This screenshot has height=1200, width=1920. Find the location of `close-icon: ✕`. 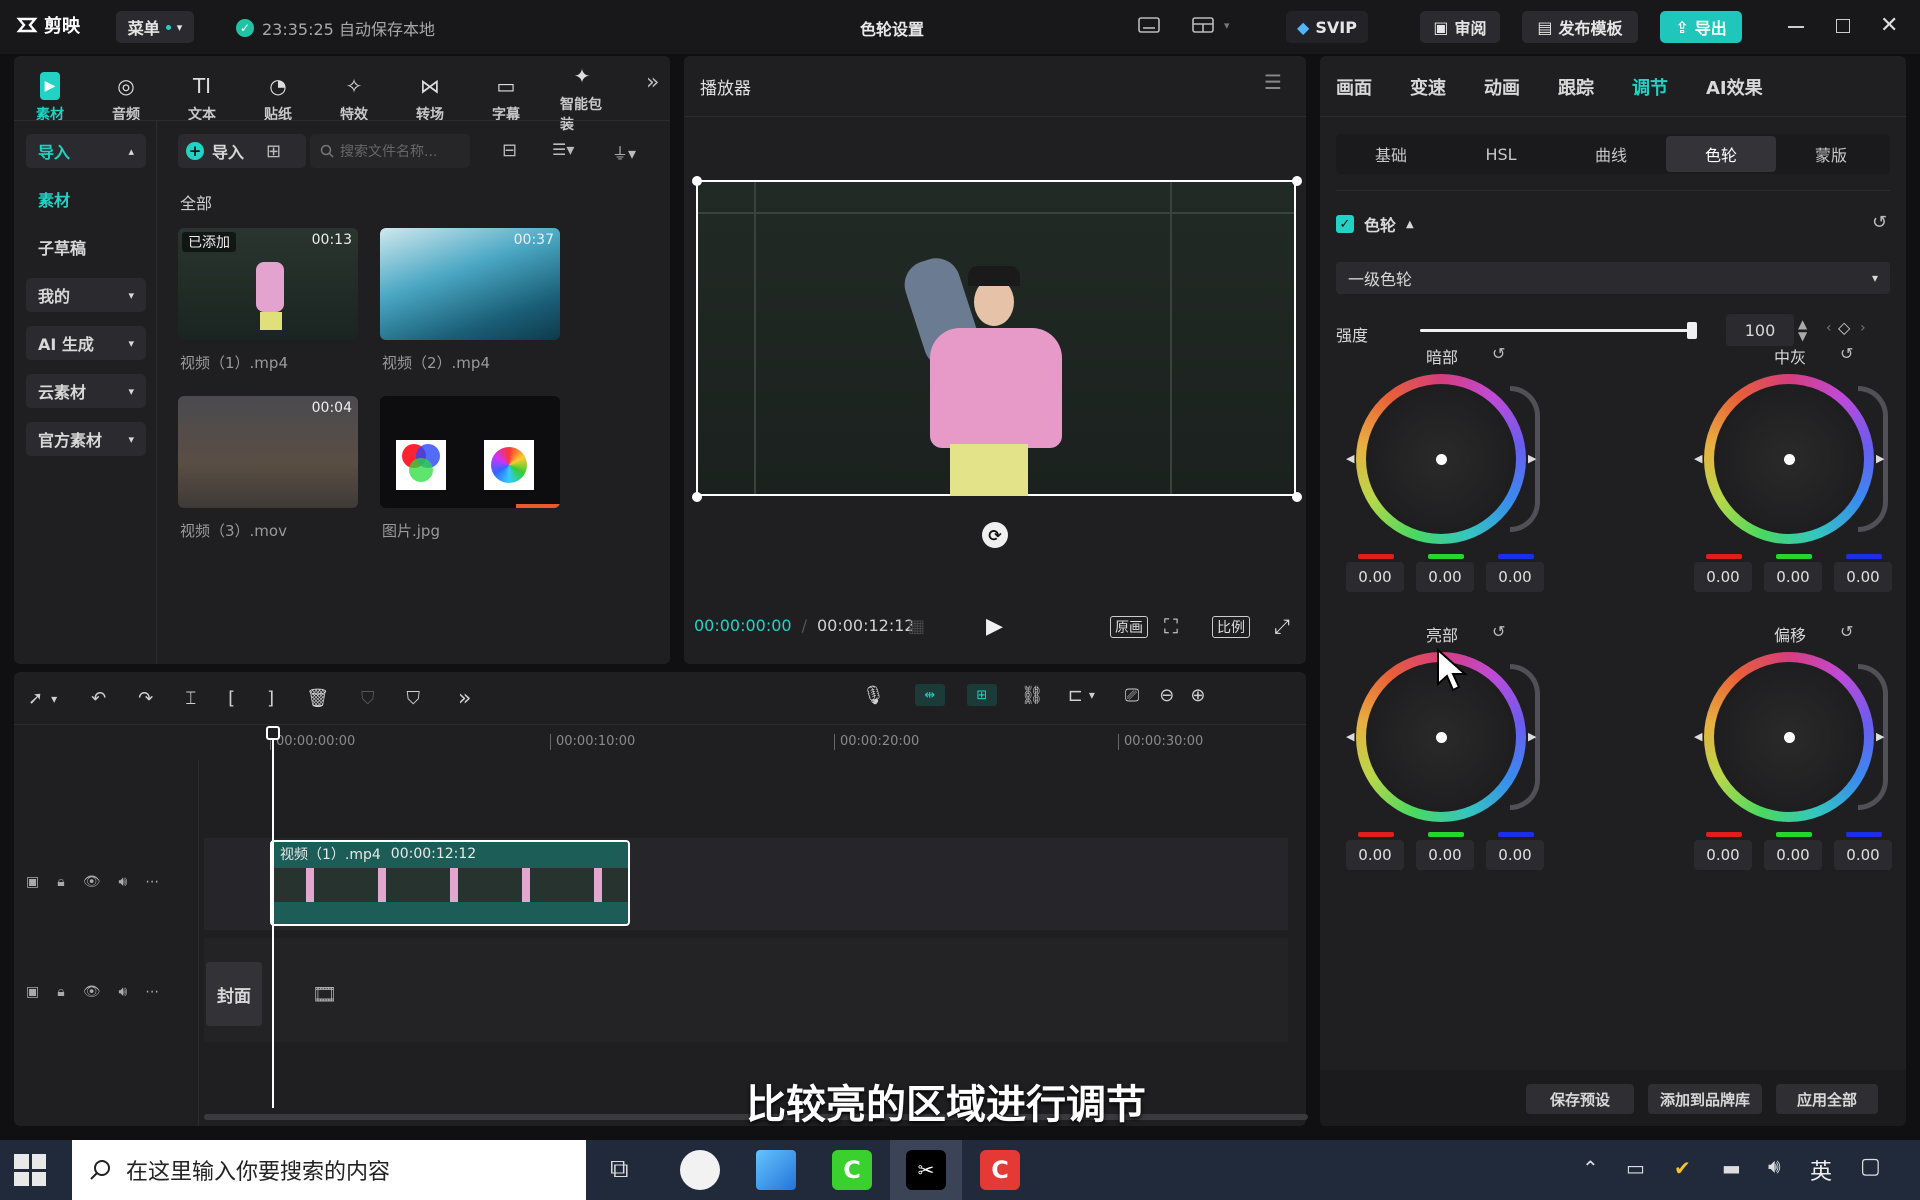

close-icon: ✕ is located at coordinates (1889, 25).